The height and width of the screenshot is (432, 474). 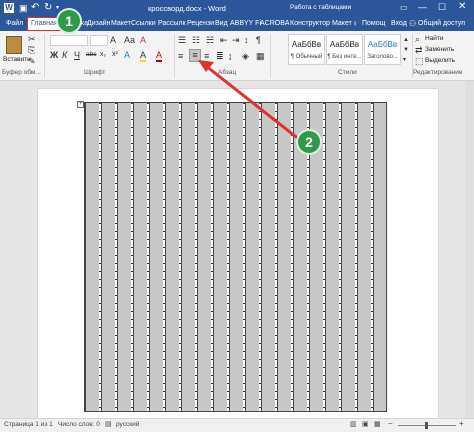 What do you see at coordinates (227, 72) in the screenshot?
I see `paragraph-group-label: Абзац` at bounding box center [227, 72].